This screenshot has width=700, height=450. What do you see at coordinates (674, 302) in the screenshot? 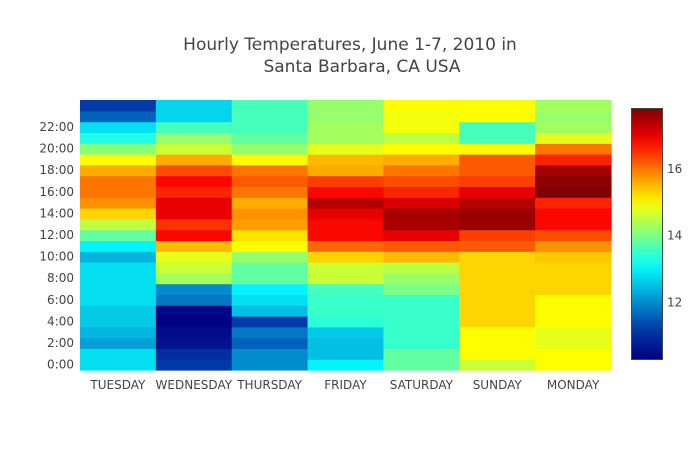
I see `colorbar-tick-label: 12` at bounding box center [674, 302].